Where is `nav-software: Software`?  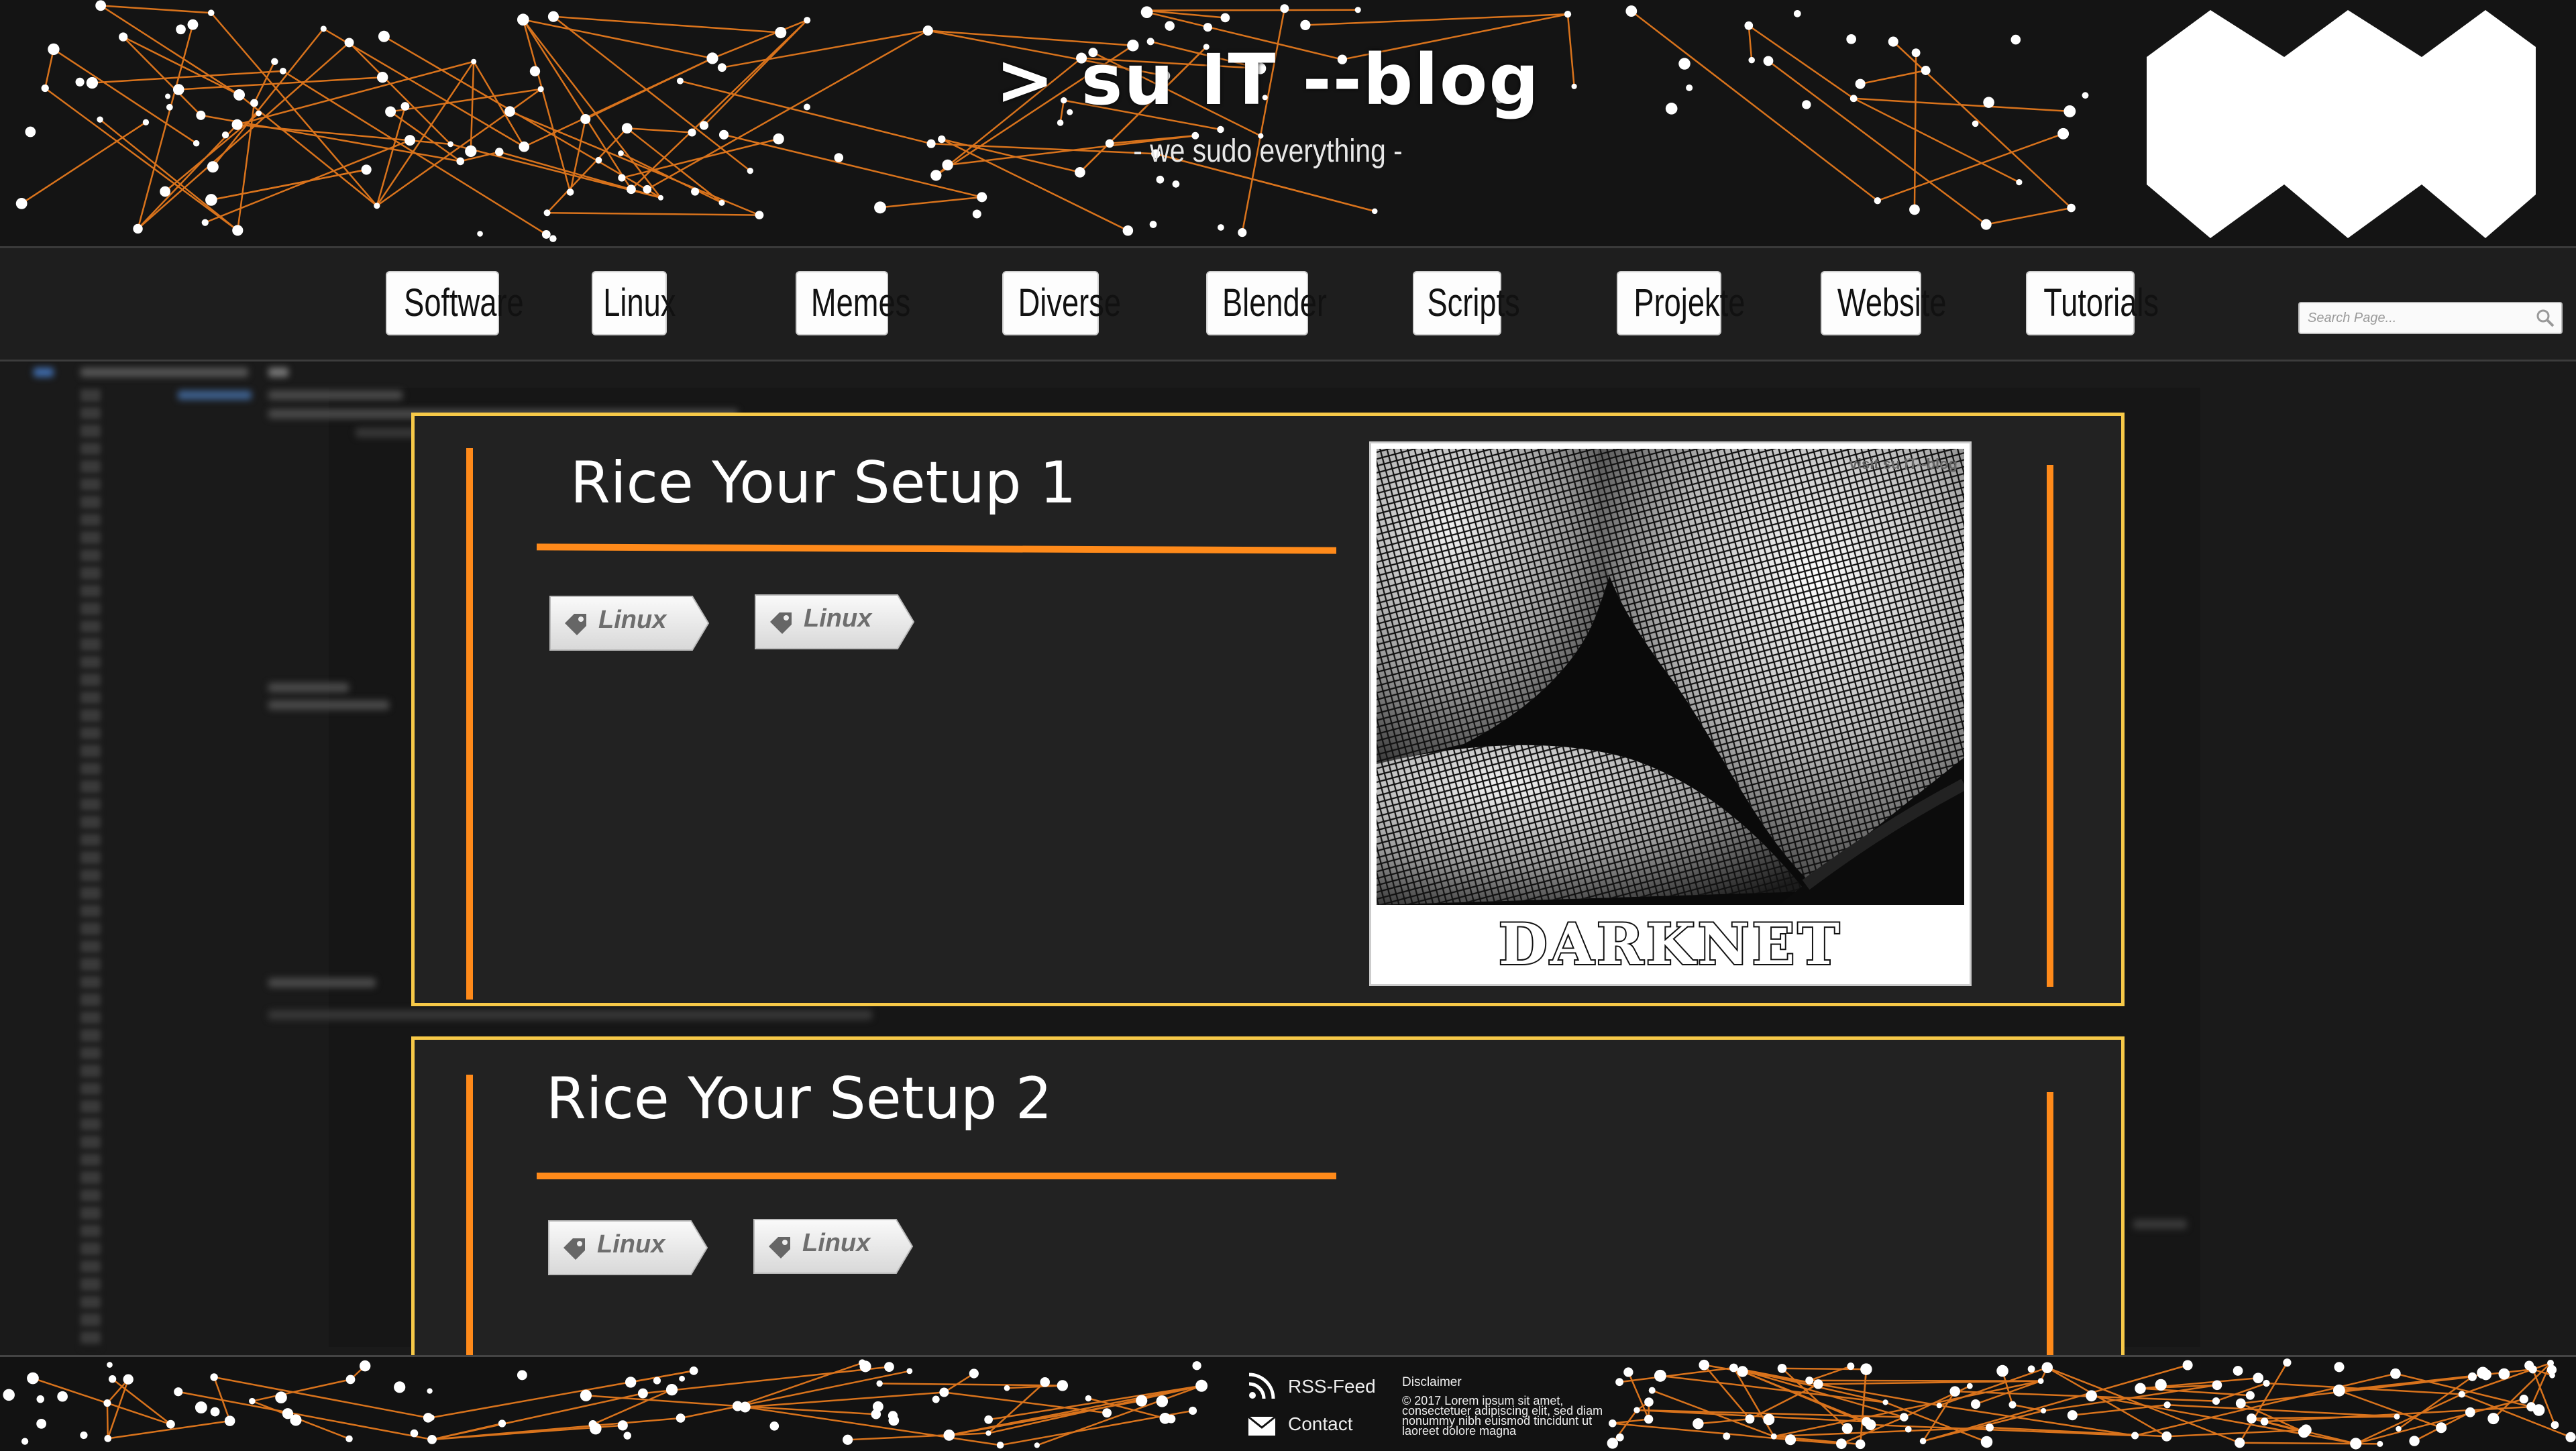
nav-software: Software is located at coordinates (442, 303).